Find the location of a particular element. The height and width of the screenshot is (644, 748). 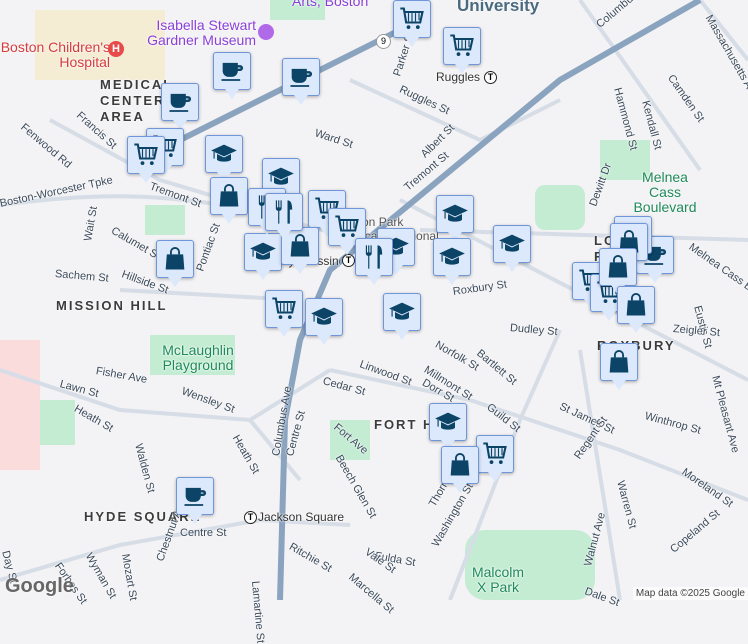

street-label: Centre St is located at coordinates (203, 533).